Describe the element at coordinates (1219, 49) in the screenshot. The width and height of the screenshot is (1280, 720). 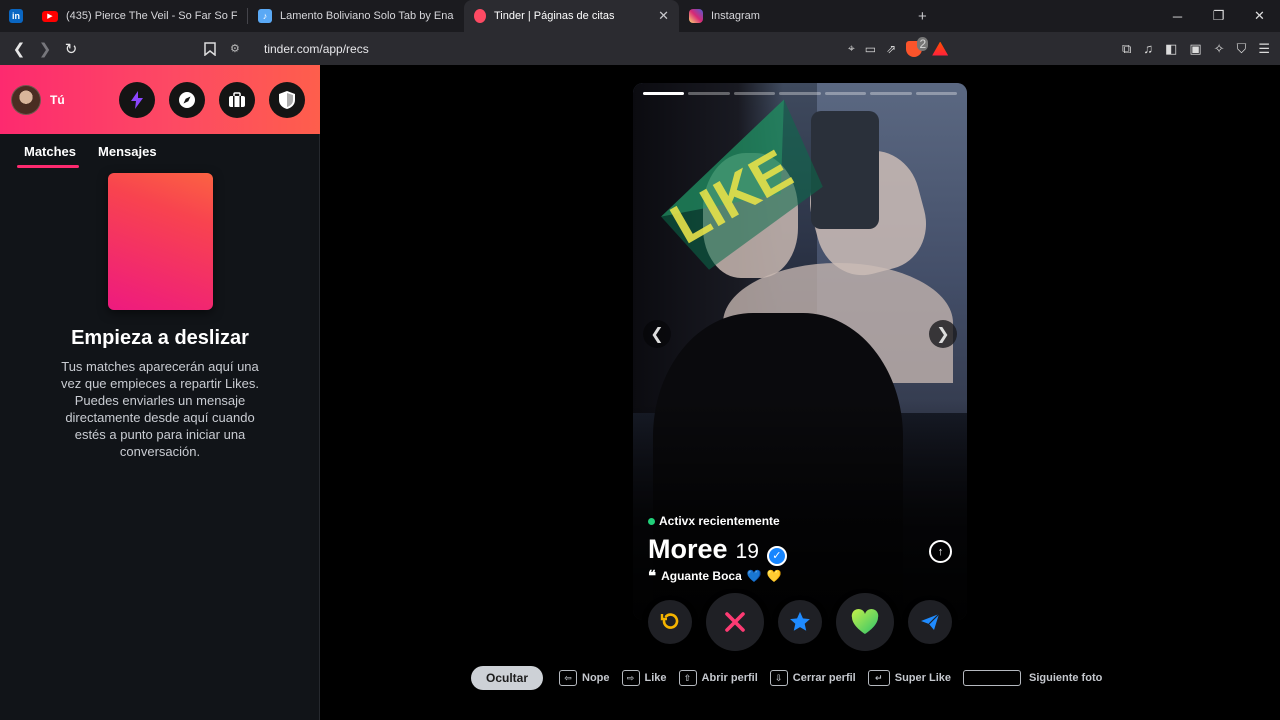
I see `leo-ai-icon: ✧` at that location.